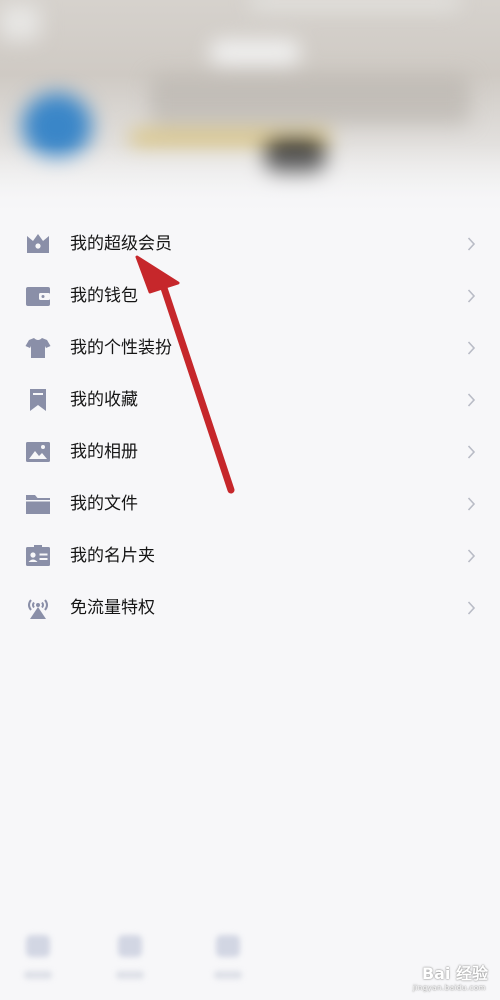 This screenshot has height=1000, width=500. I want to click on menu-item-label: 我的相册, so click(104, 452).